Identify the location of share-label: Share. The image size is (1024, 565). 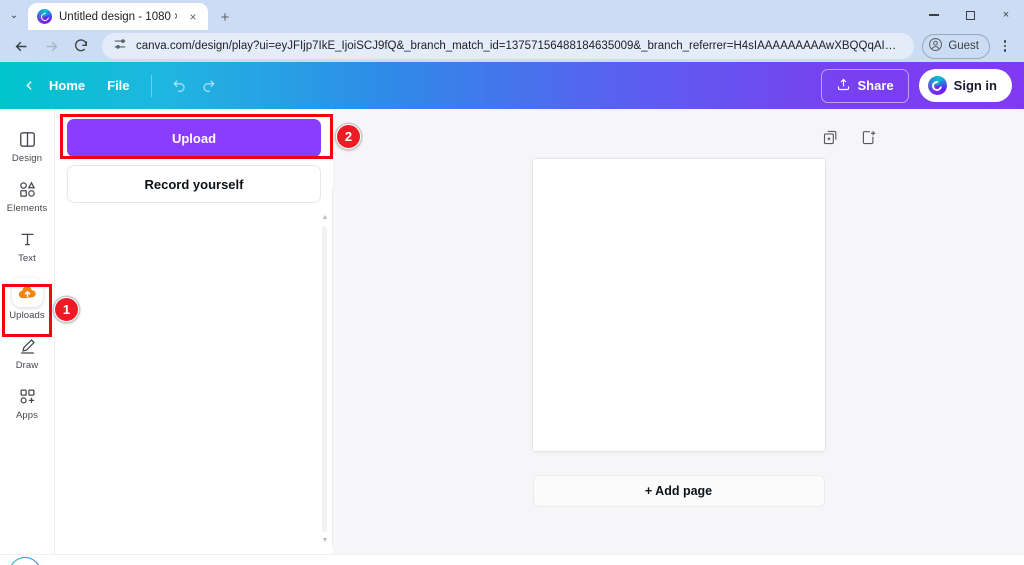
(875, 85).